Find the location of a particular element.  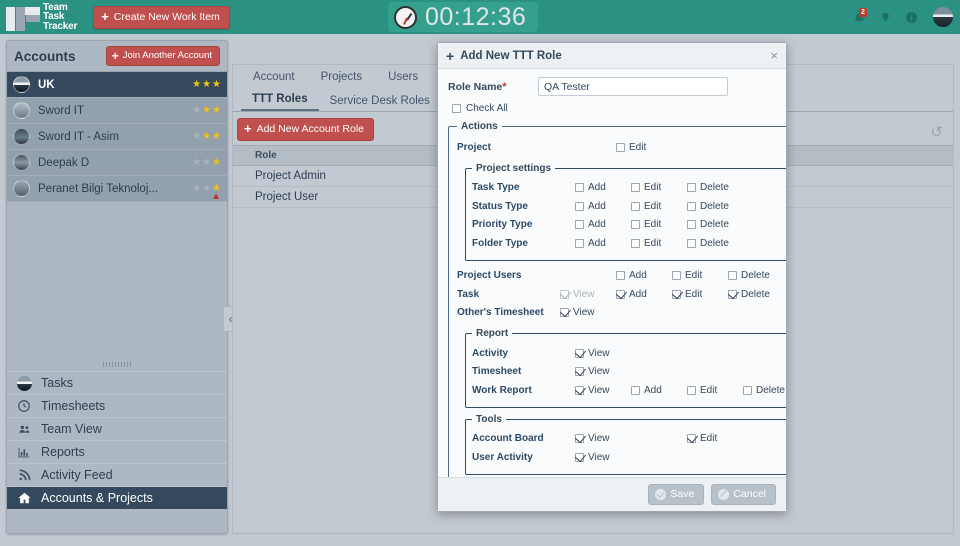

info-button is located at coordinates (911, 17).